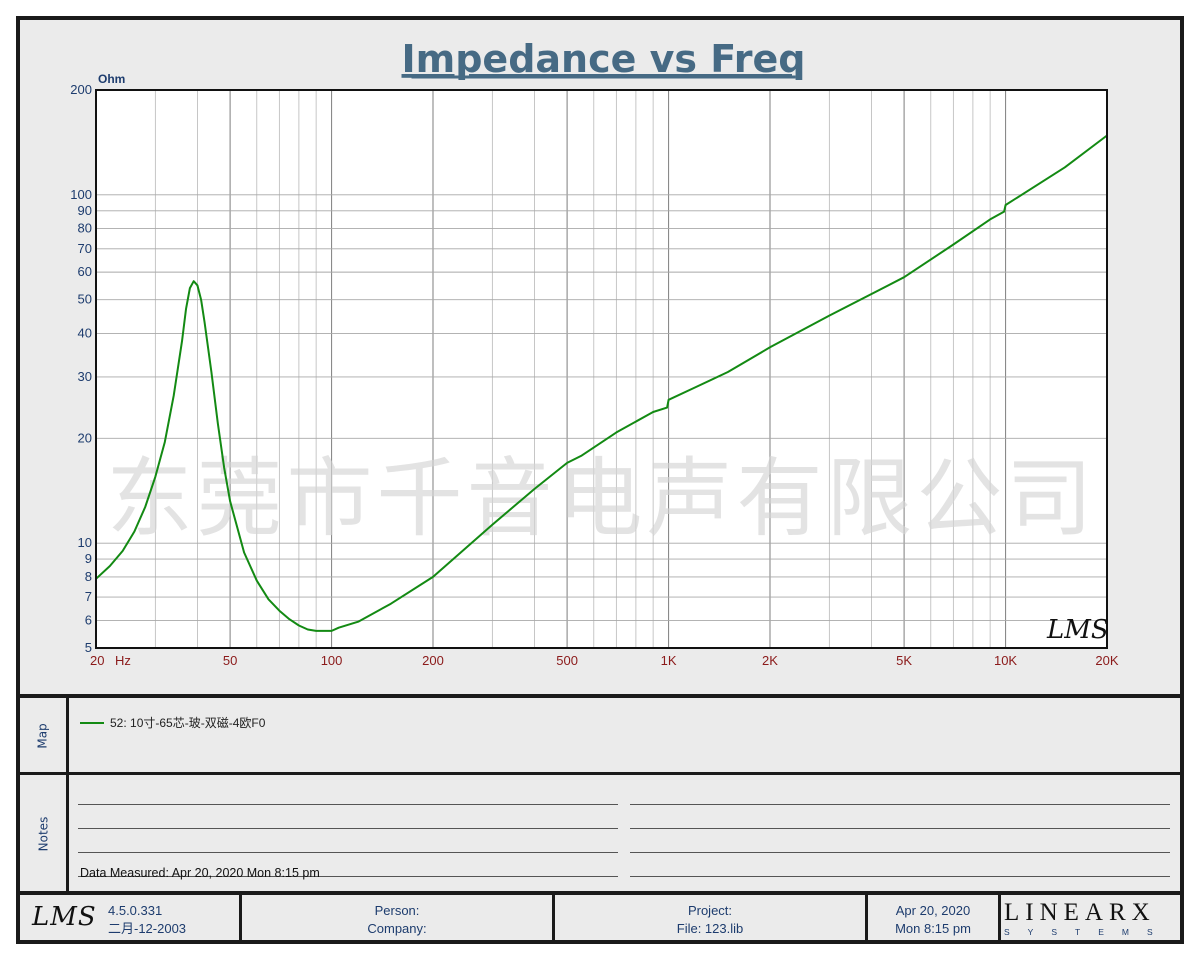 This screenshot has width=1200, height=960. What do you see at coordinates (397, 928) in the screenshot?
I see `company-label: Company:` at bounding box center [397, 928].